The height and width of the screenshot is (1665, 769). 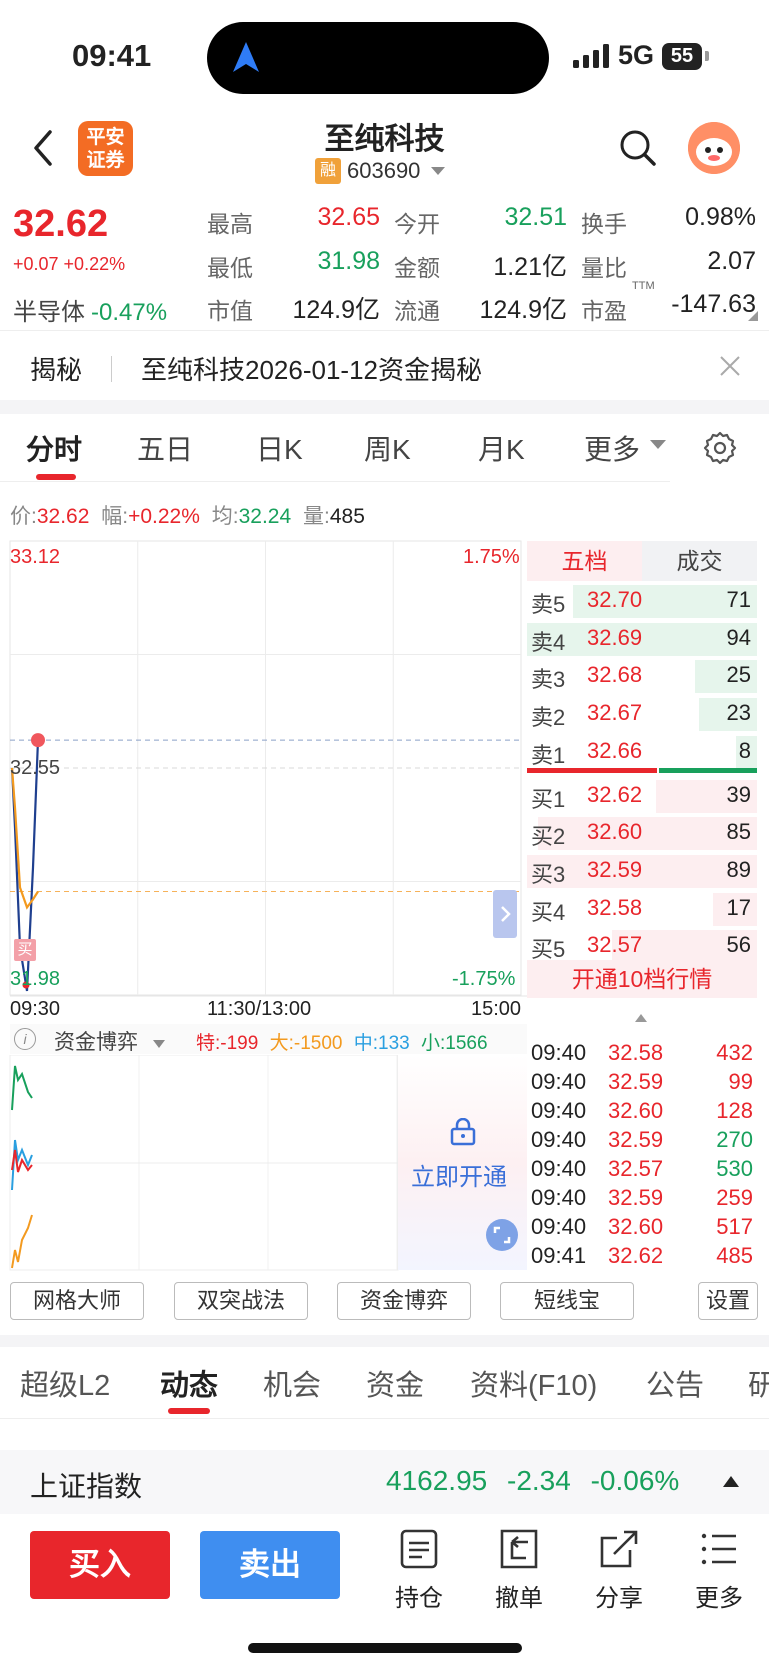 What do you see at coordinates (636, 1110) in the screenshot?
I see `tick-price: 32.60` at bounding box center [636, 1110].